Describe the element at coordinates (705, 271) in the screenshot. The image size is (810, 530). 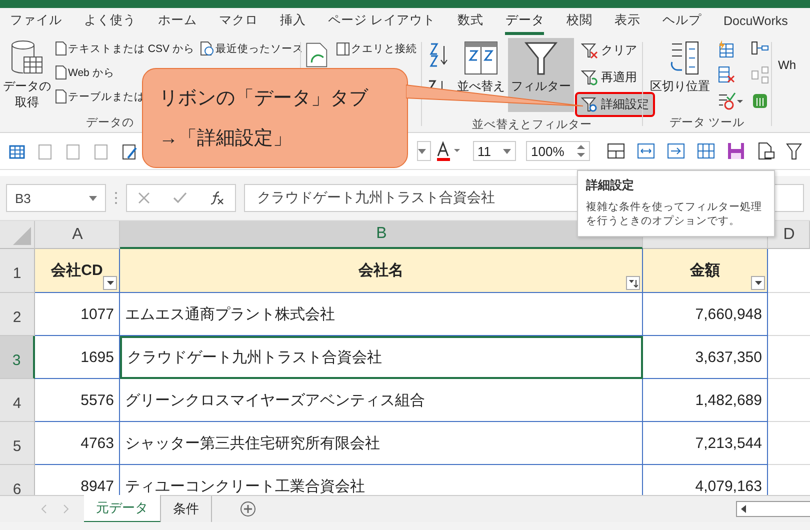
I see `table-header-cell: 金額` at that location.